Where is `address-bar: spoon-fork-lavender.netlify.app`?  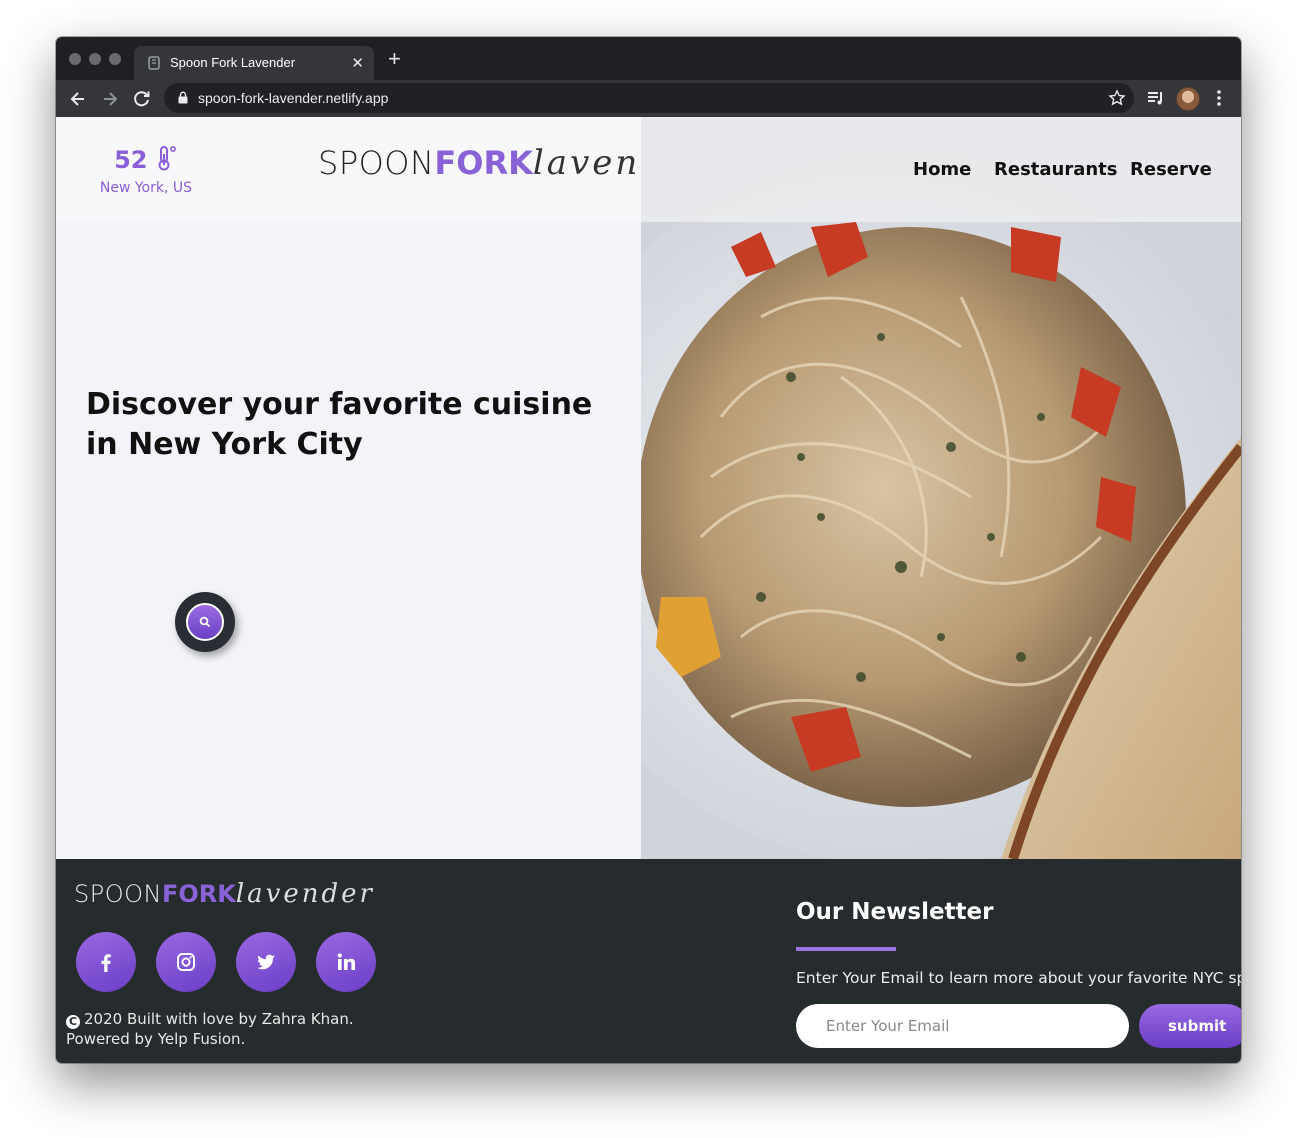 address-bar: spoon-fork-lavender.netlify.app is located at coordinates (649, 98).